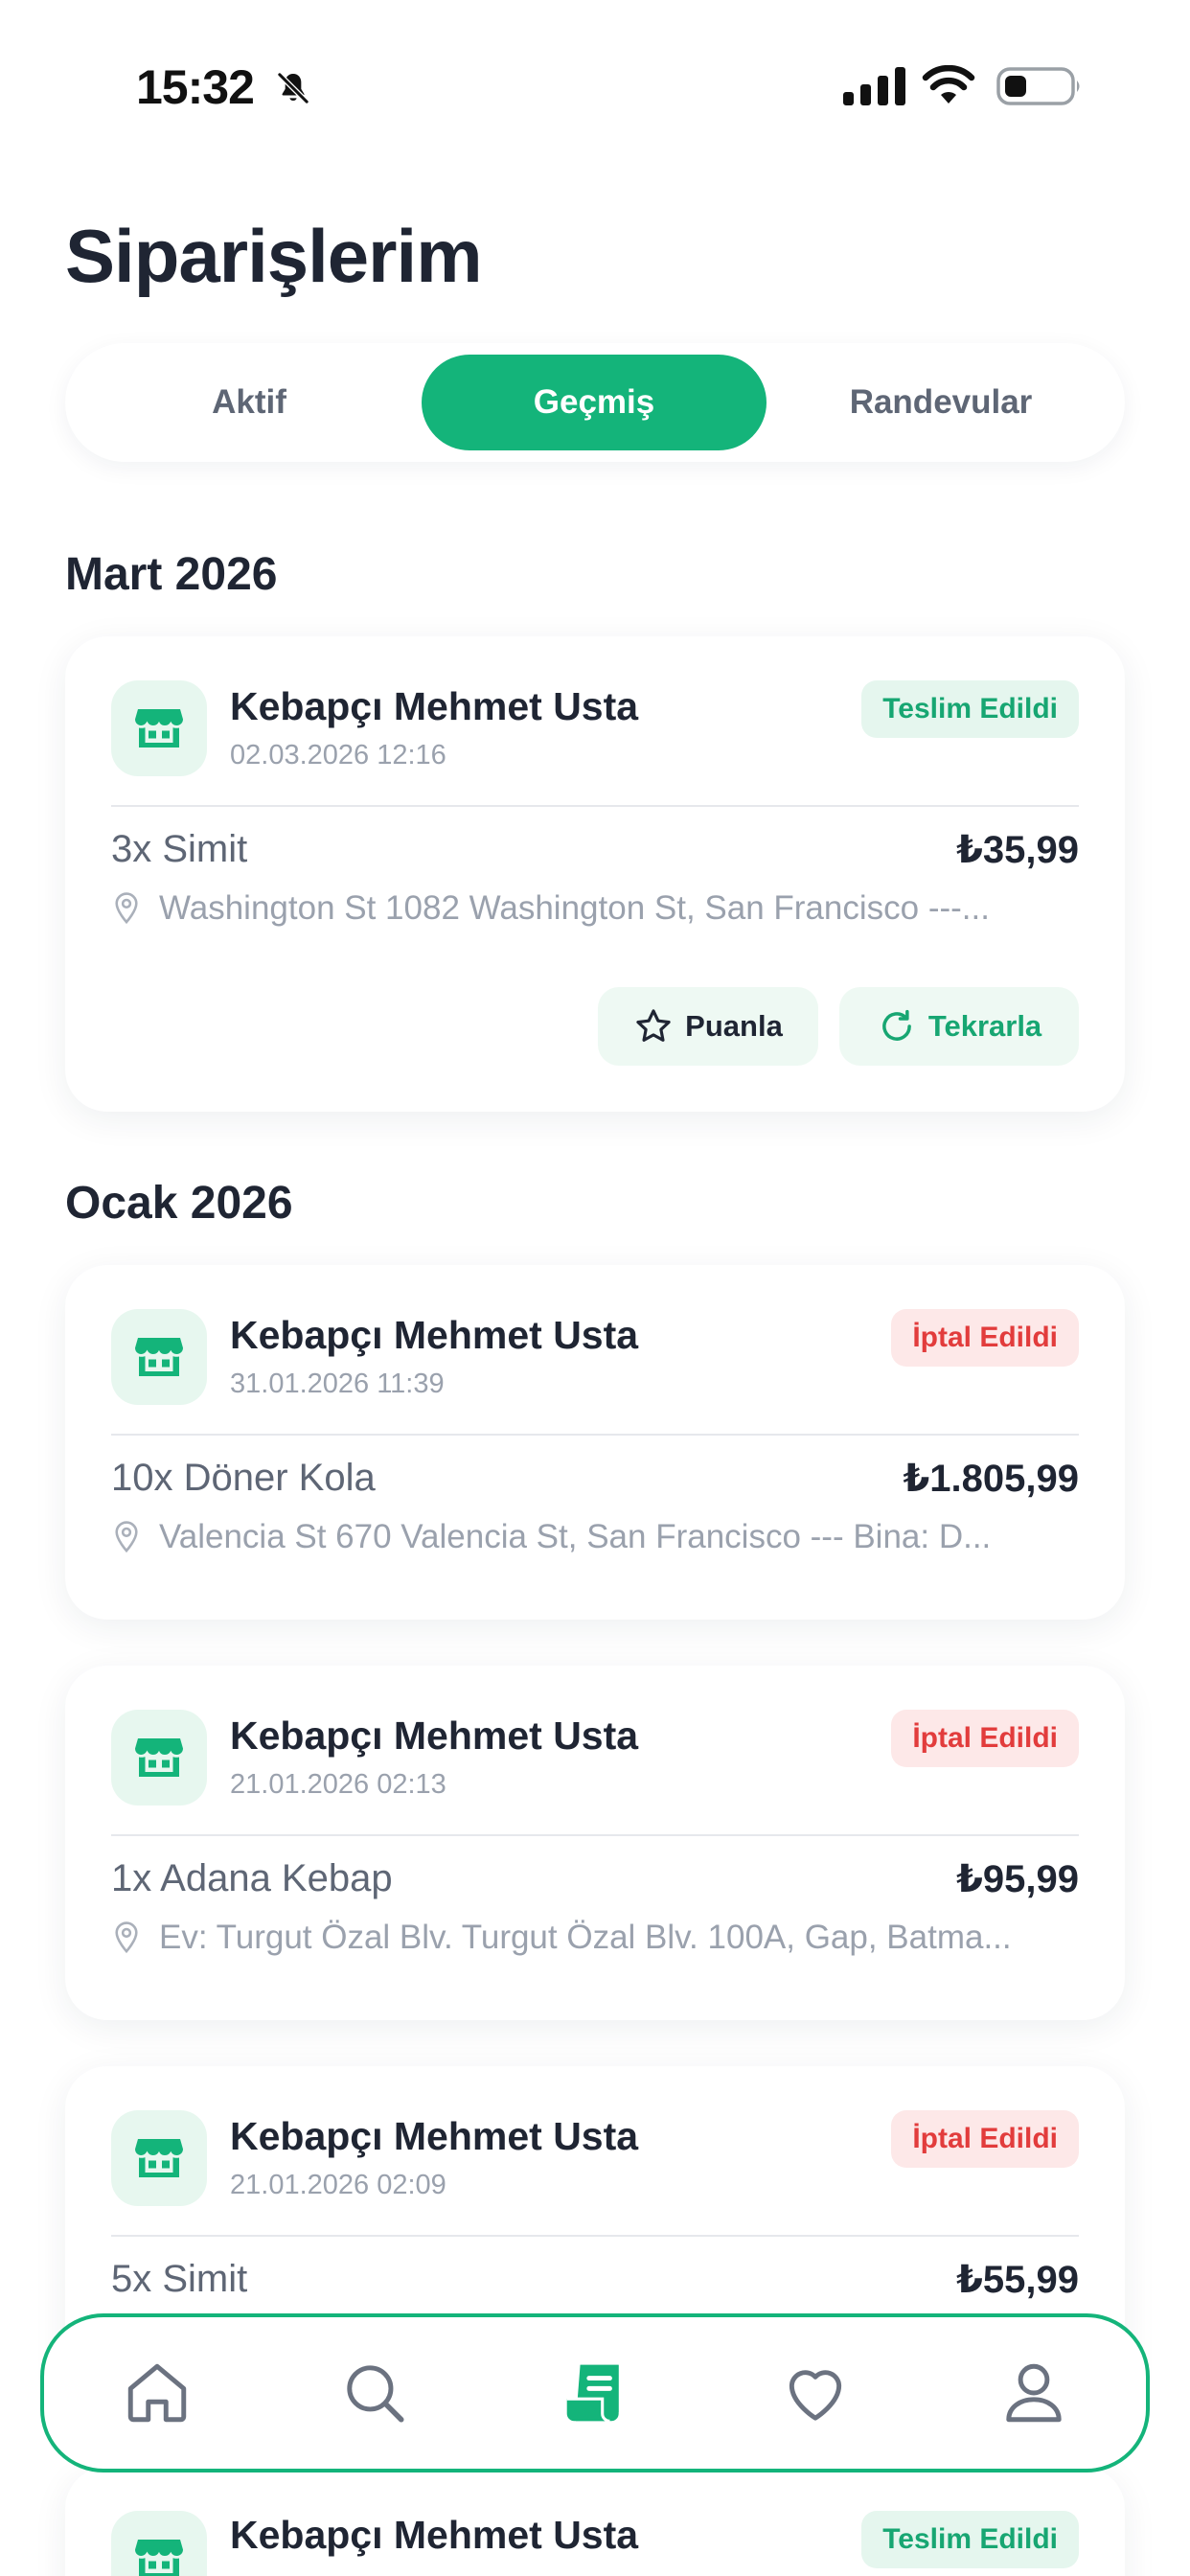 The width and height of the screenshot is (1190, 2576). I want to click on wifi-icon, so click(949, 85).